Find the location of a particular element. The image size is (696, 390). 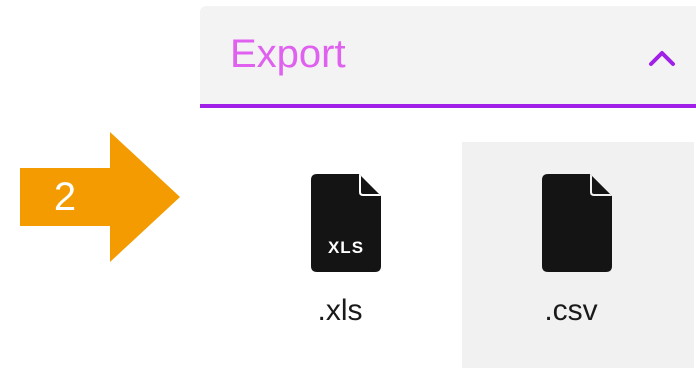

collapse-toggle-button is located at coordinates (662, 58).